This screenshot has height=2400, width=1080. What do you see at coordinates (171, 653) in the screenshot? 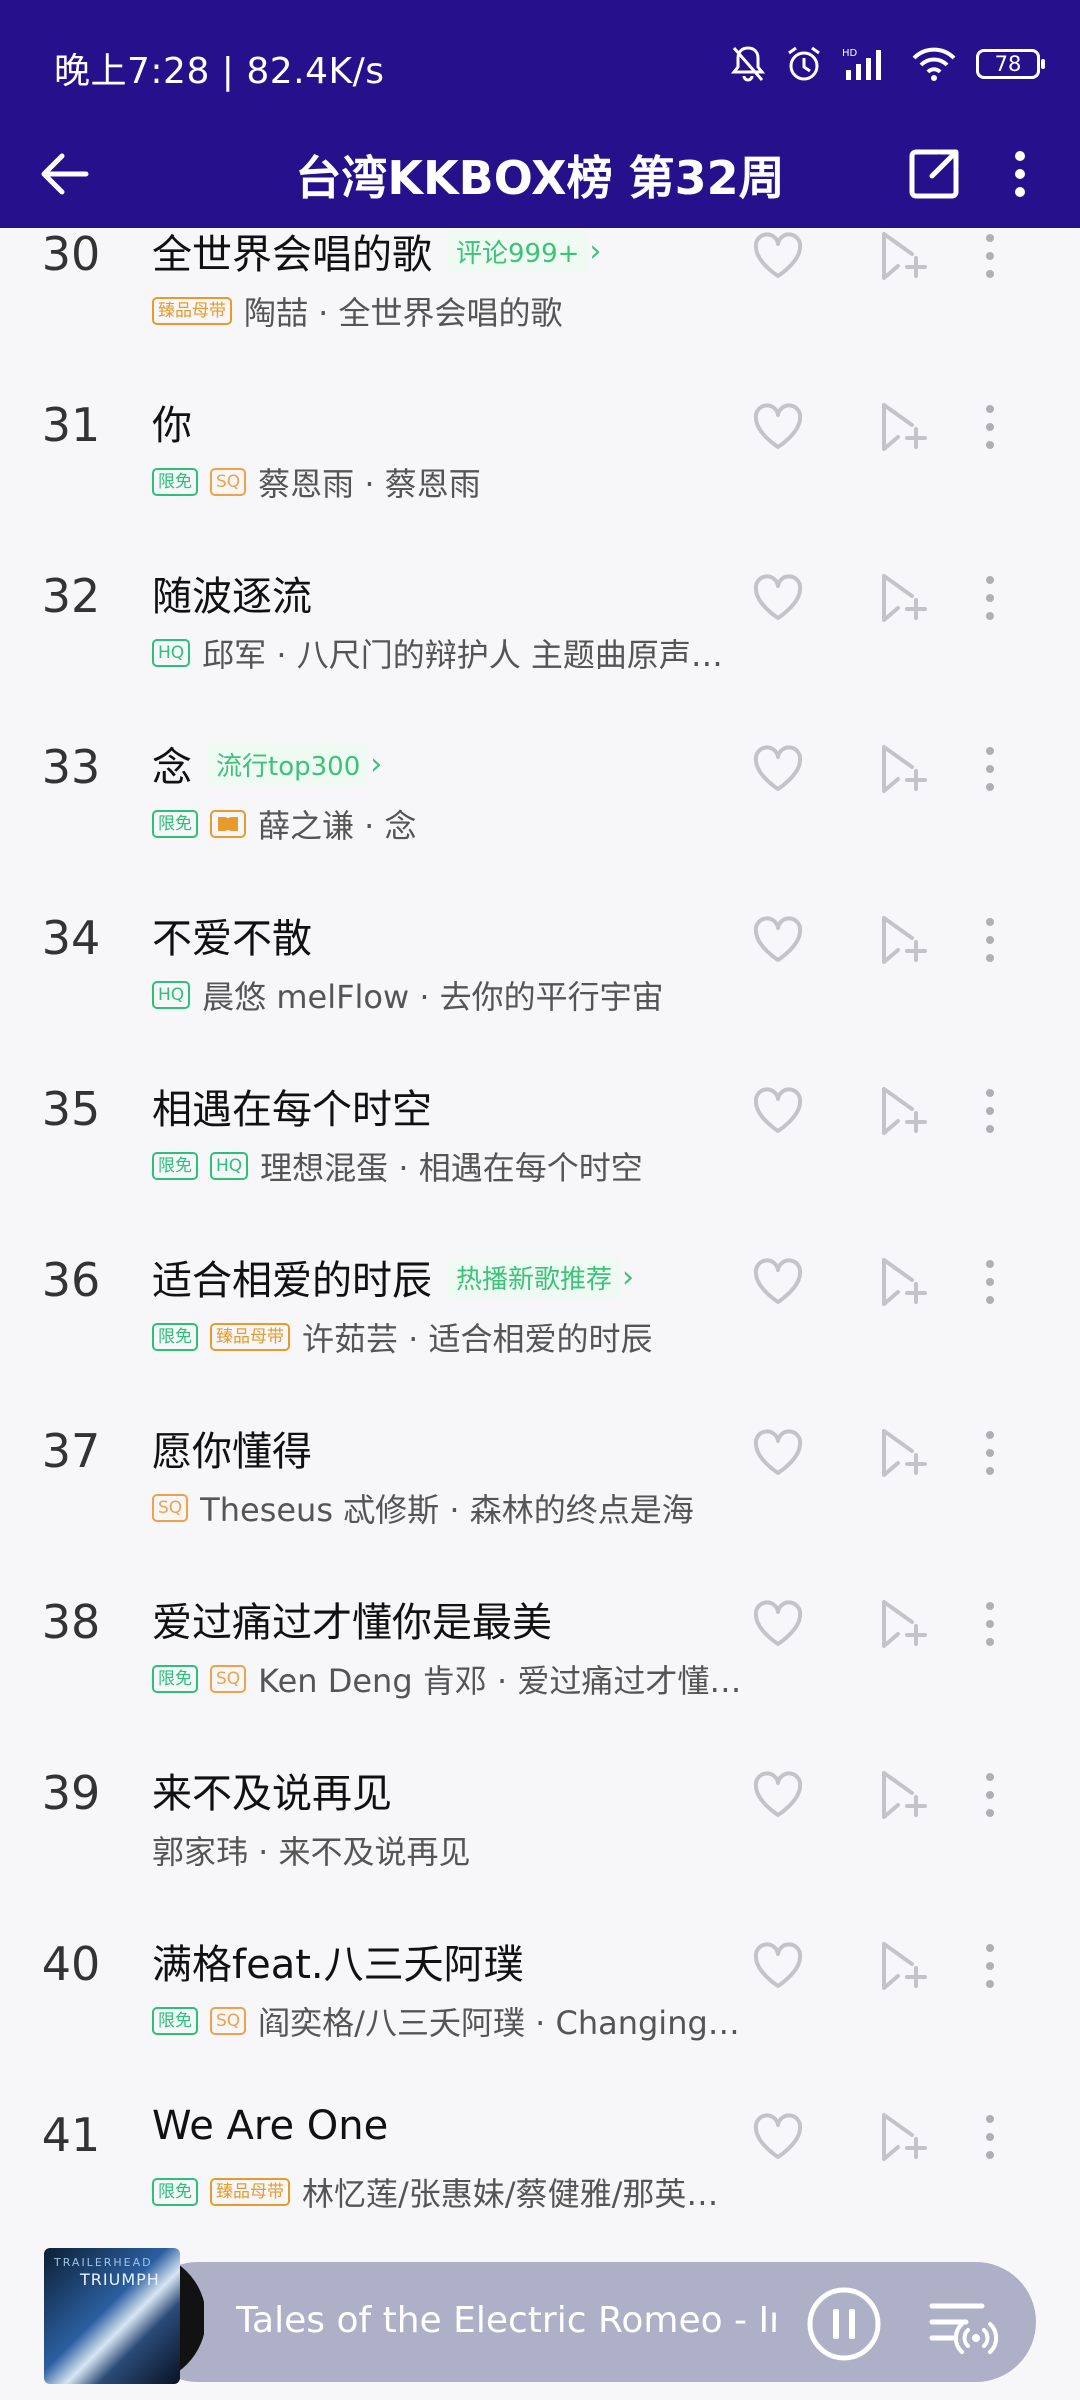
I see `quality-badge: HQ` at bounding box center [171, 653].